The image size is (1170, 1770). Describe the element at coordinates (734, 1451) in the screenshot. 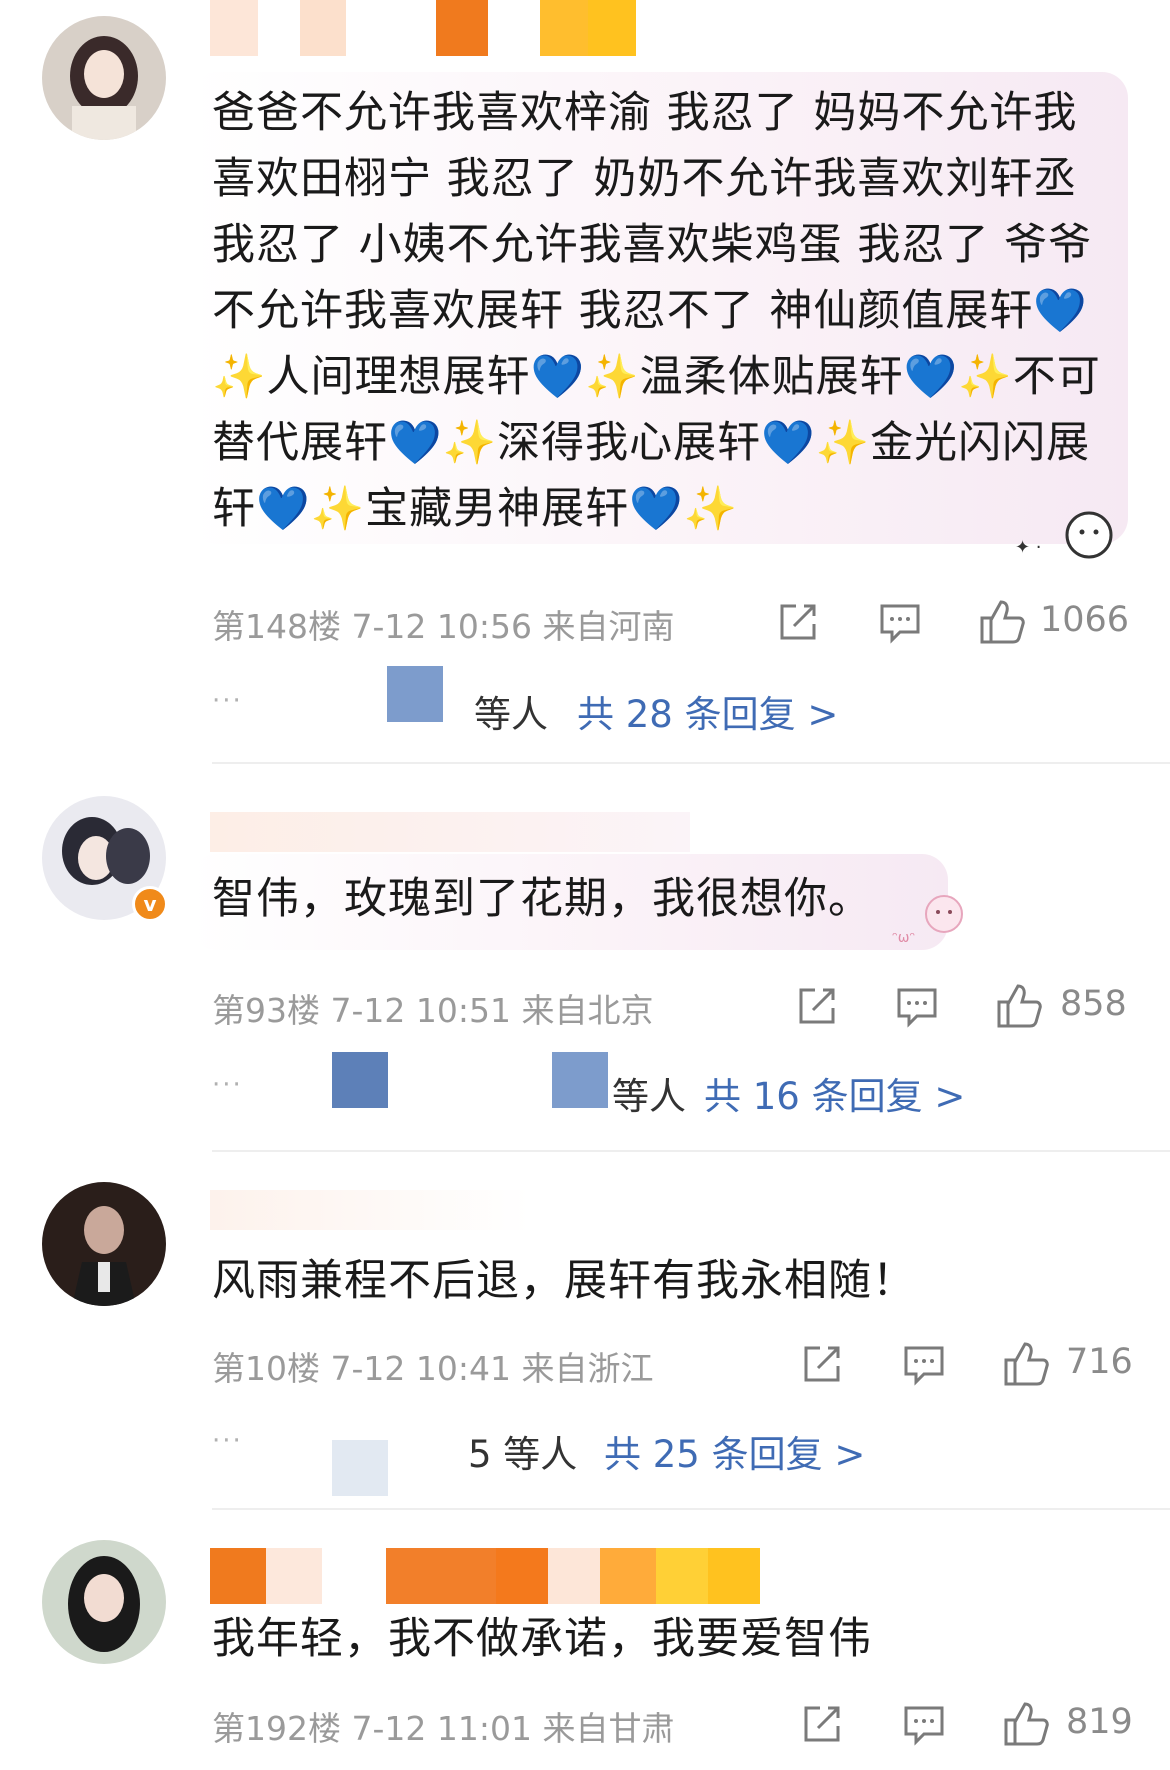

I see `view-replies-link: 共 25 条回复 >` at that location.